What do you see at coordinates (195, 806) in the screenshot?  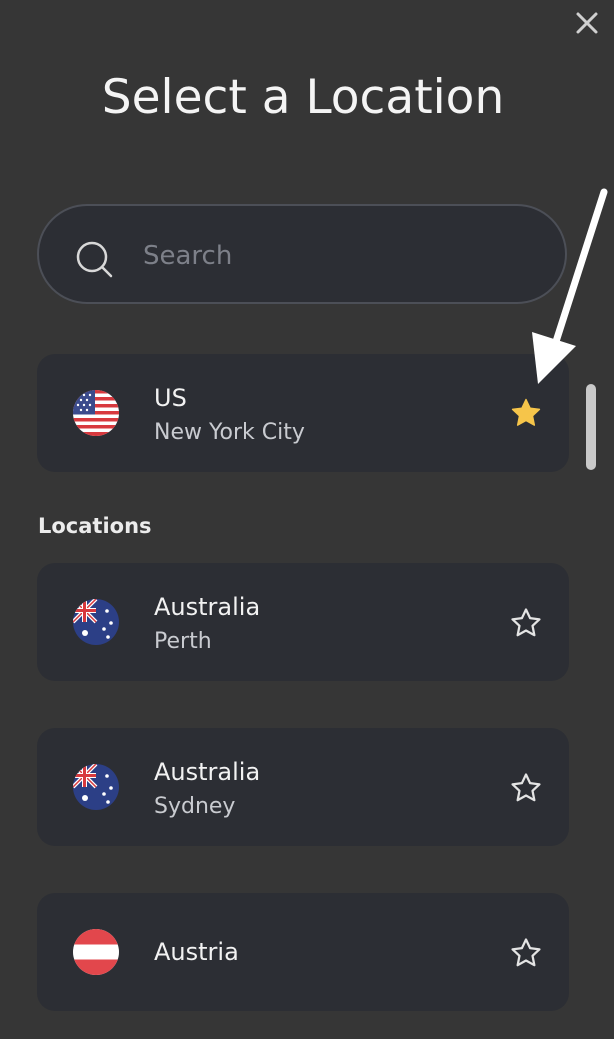 I see `location-city: Sydney` at bounding box center [195, 806].